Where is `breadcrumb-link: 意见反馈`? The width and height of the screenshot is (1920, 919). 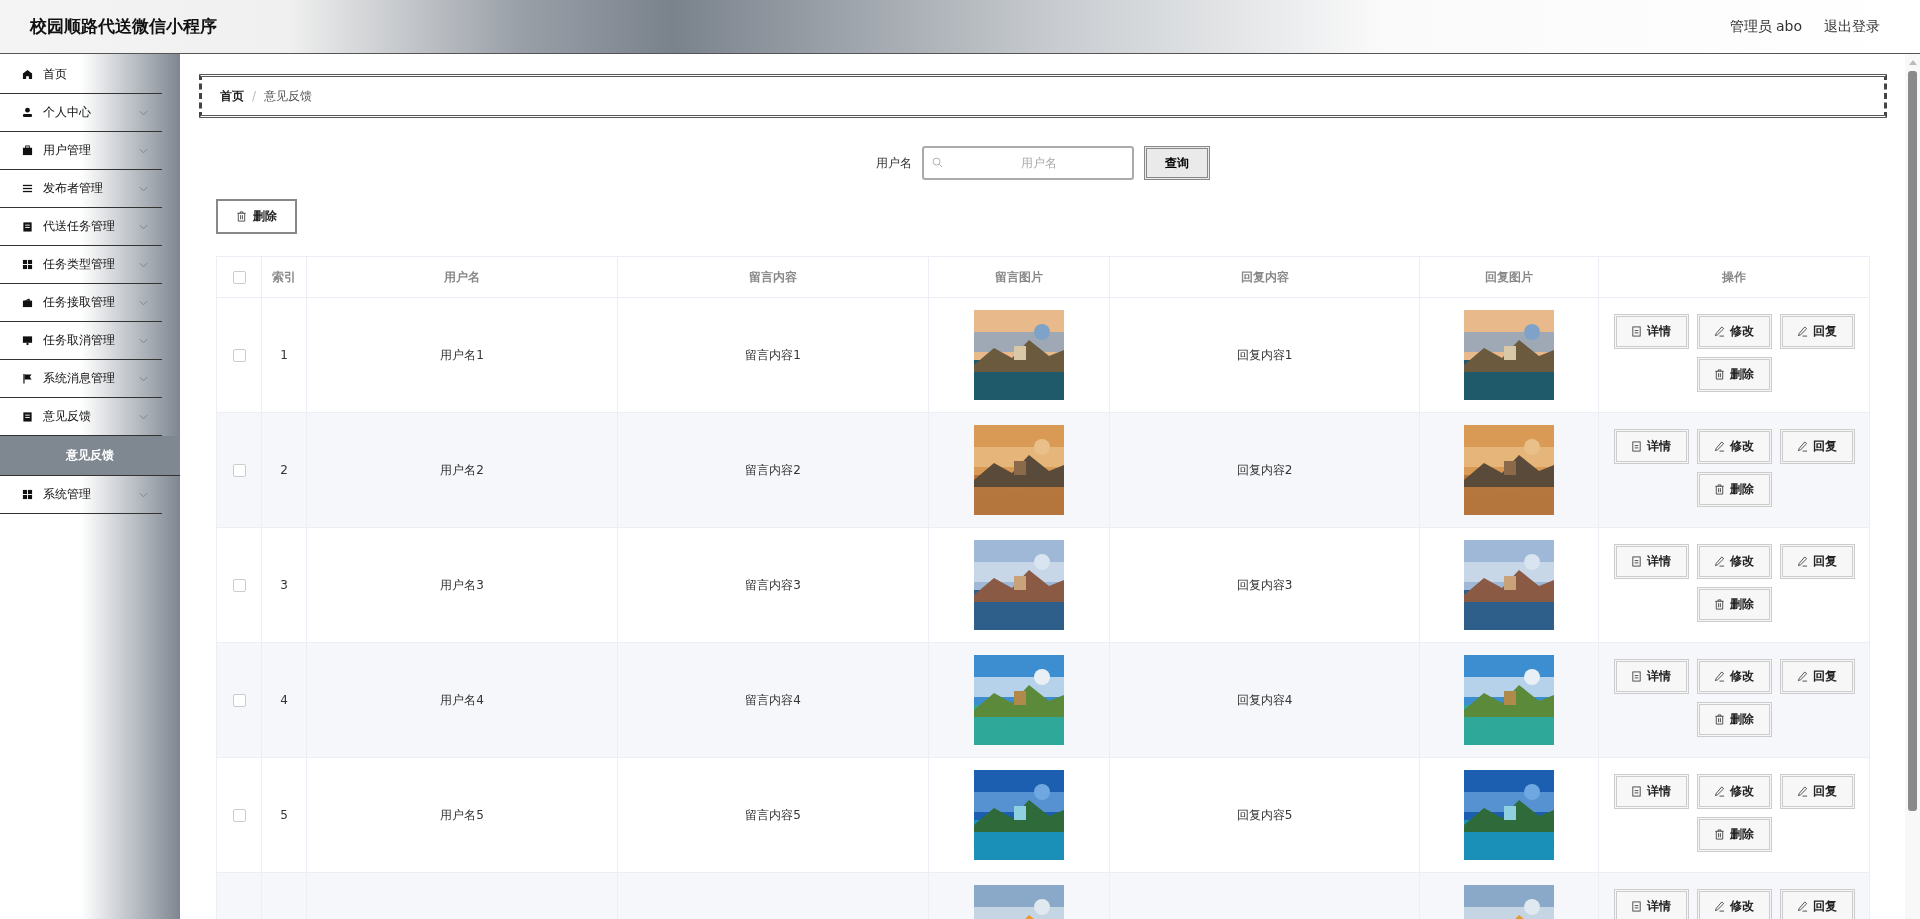 breadcrumb-link: 意见反馈 is located at coordinates (288, 96).